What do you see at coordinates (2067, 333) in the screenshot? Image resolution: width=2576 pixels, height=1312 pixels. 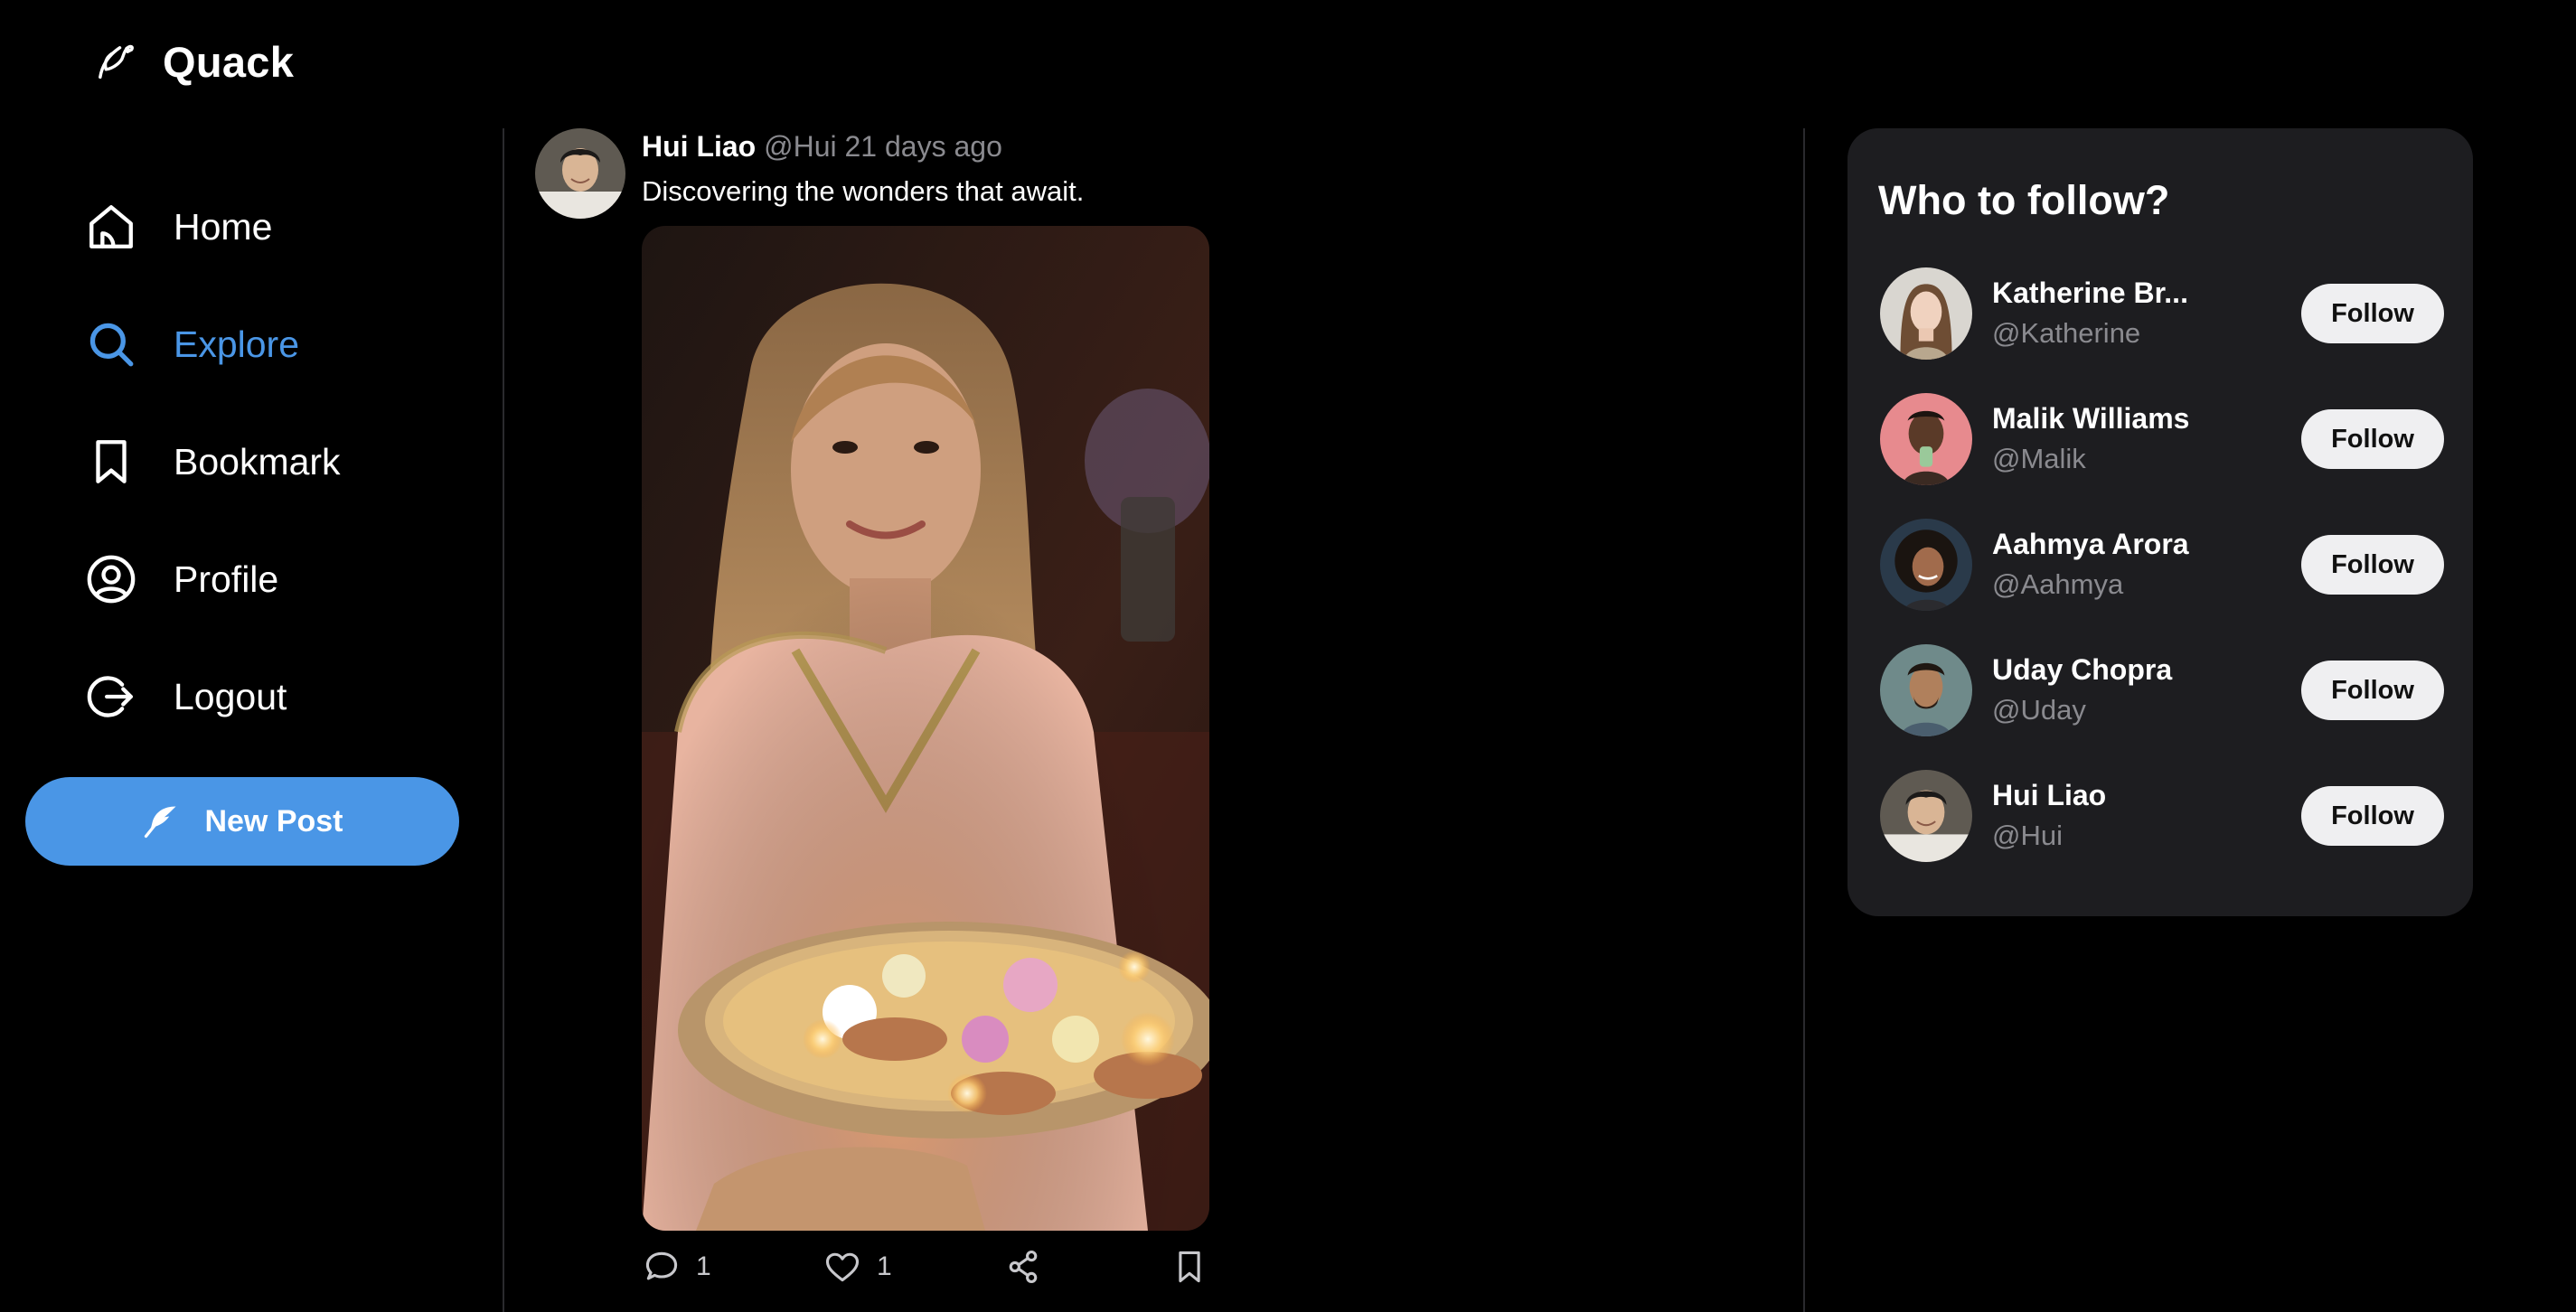 I see `user-handle: @Katherine` at bounding box center [2067, 333].